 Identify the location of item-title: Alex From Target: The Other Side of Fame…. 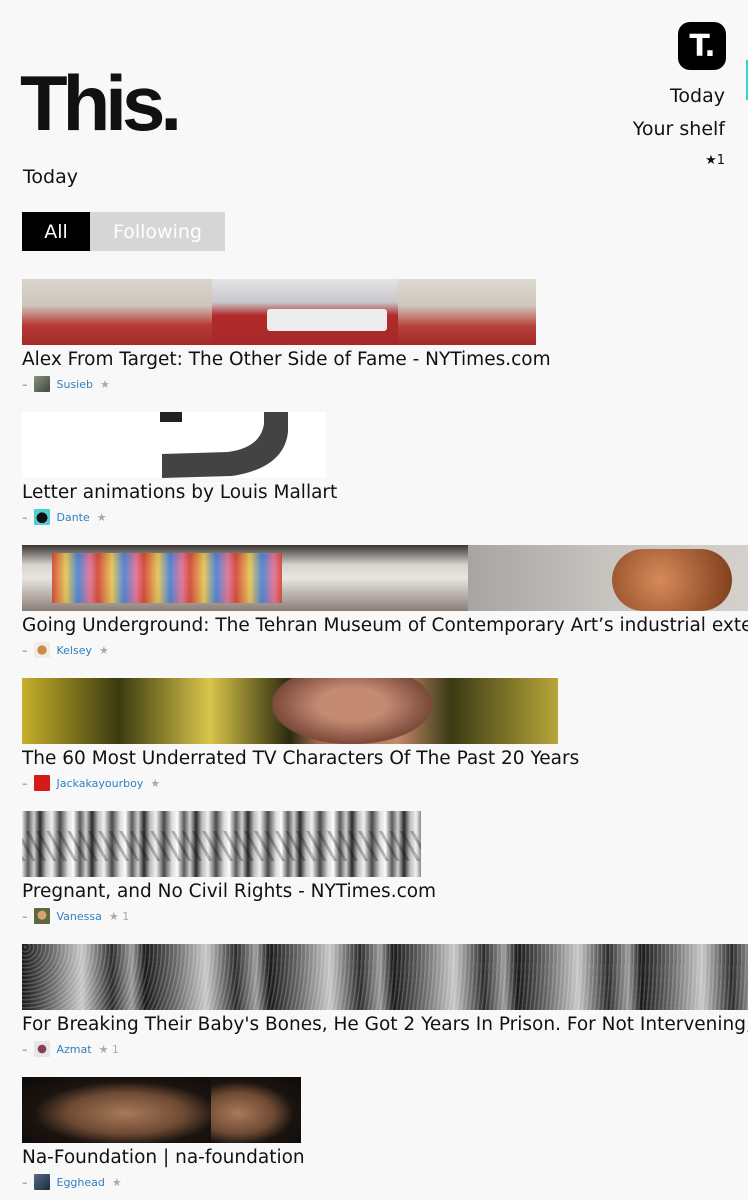
(385, 359).